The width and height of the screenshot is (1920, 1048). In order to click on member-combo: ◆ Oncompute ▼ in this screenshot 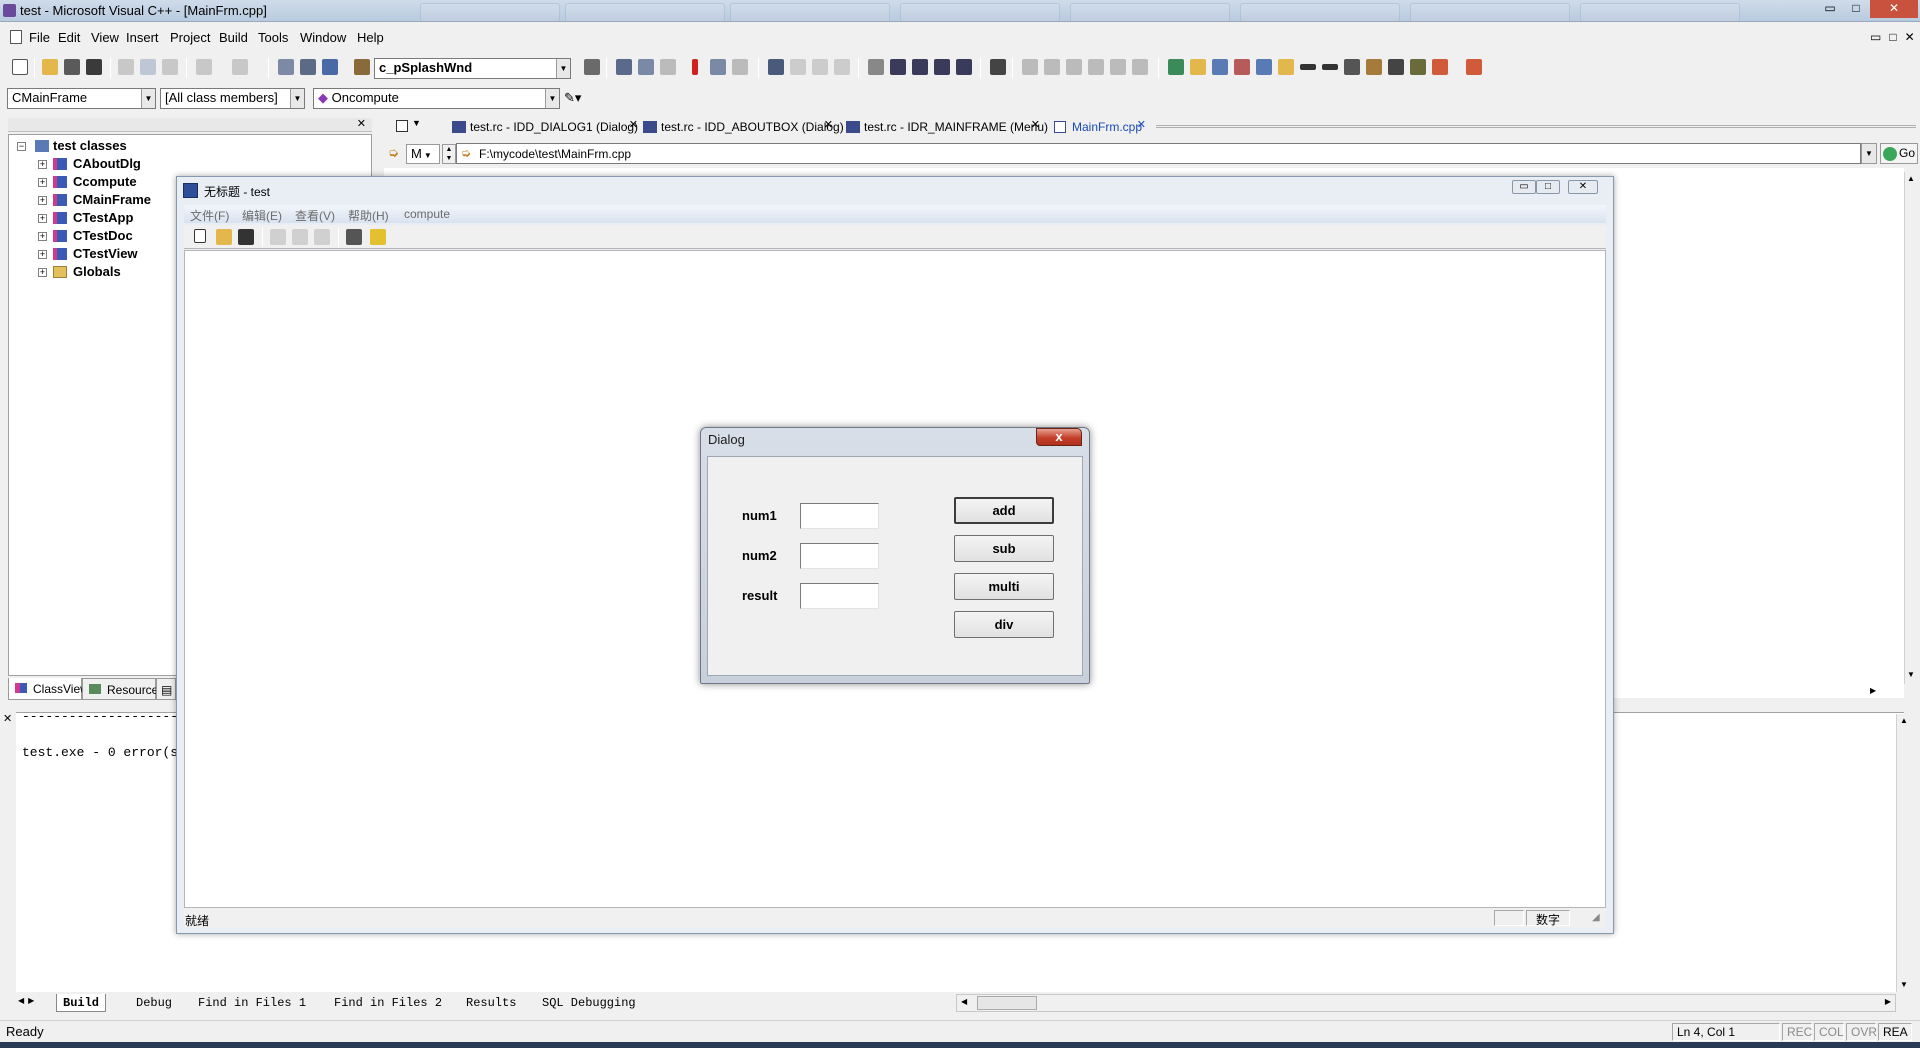, I will do `click(436, 98)`.